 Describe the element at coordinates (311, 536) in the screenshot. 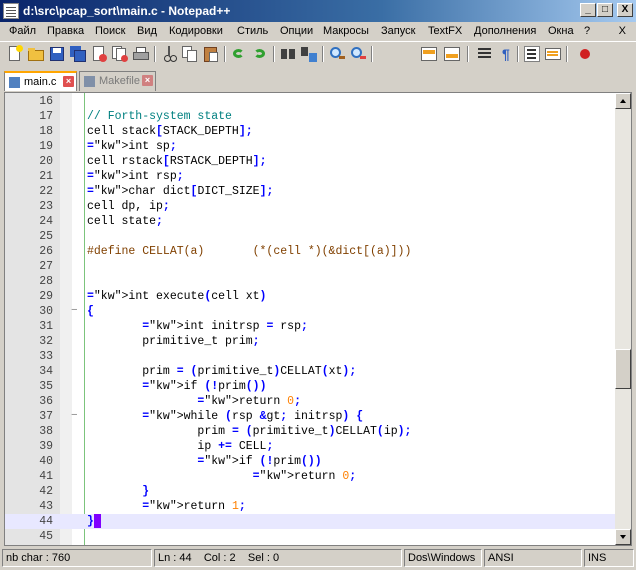

I see `code-line: 45` at that location.